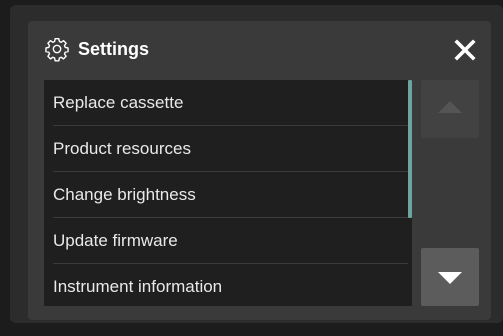  What do you see at coordinates (228, 103) in the screenshot?
I see `menu-item-replace-cassette: Replace cassette` at bounding box center [228, 103].